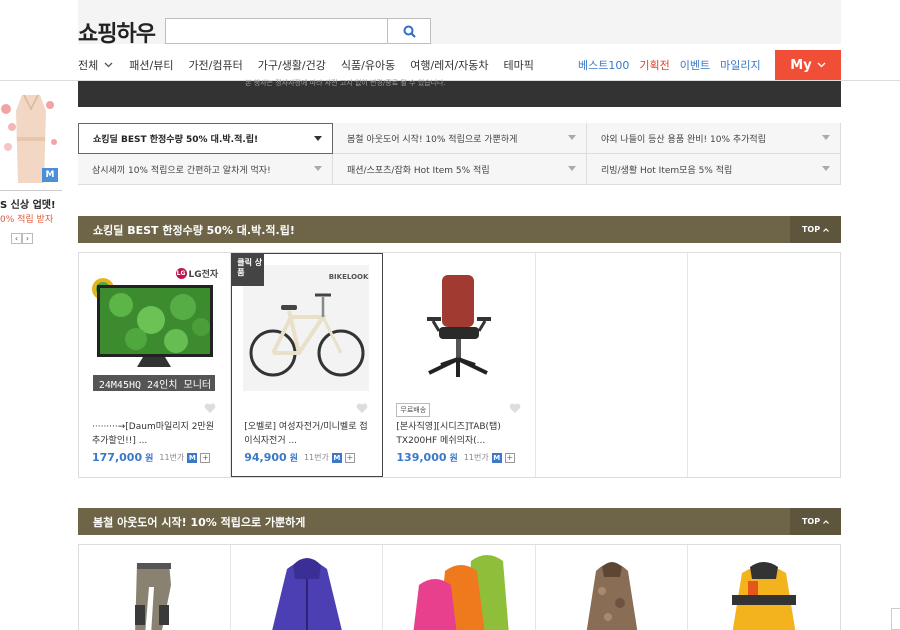 This screenshot has width=900, height=630. What do you see at coordinates (181, 170) in the screenshot?
I see `tab-label: 삼시세끼 10% 적립으로 간편하고 알차게 먹자!` at bounding box center [181, 170].